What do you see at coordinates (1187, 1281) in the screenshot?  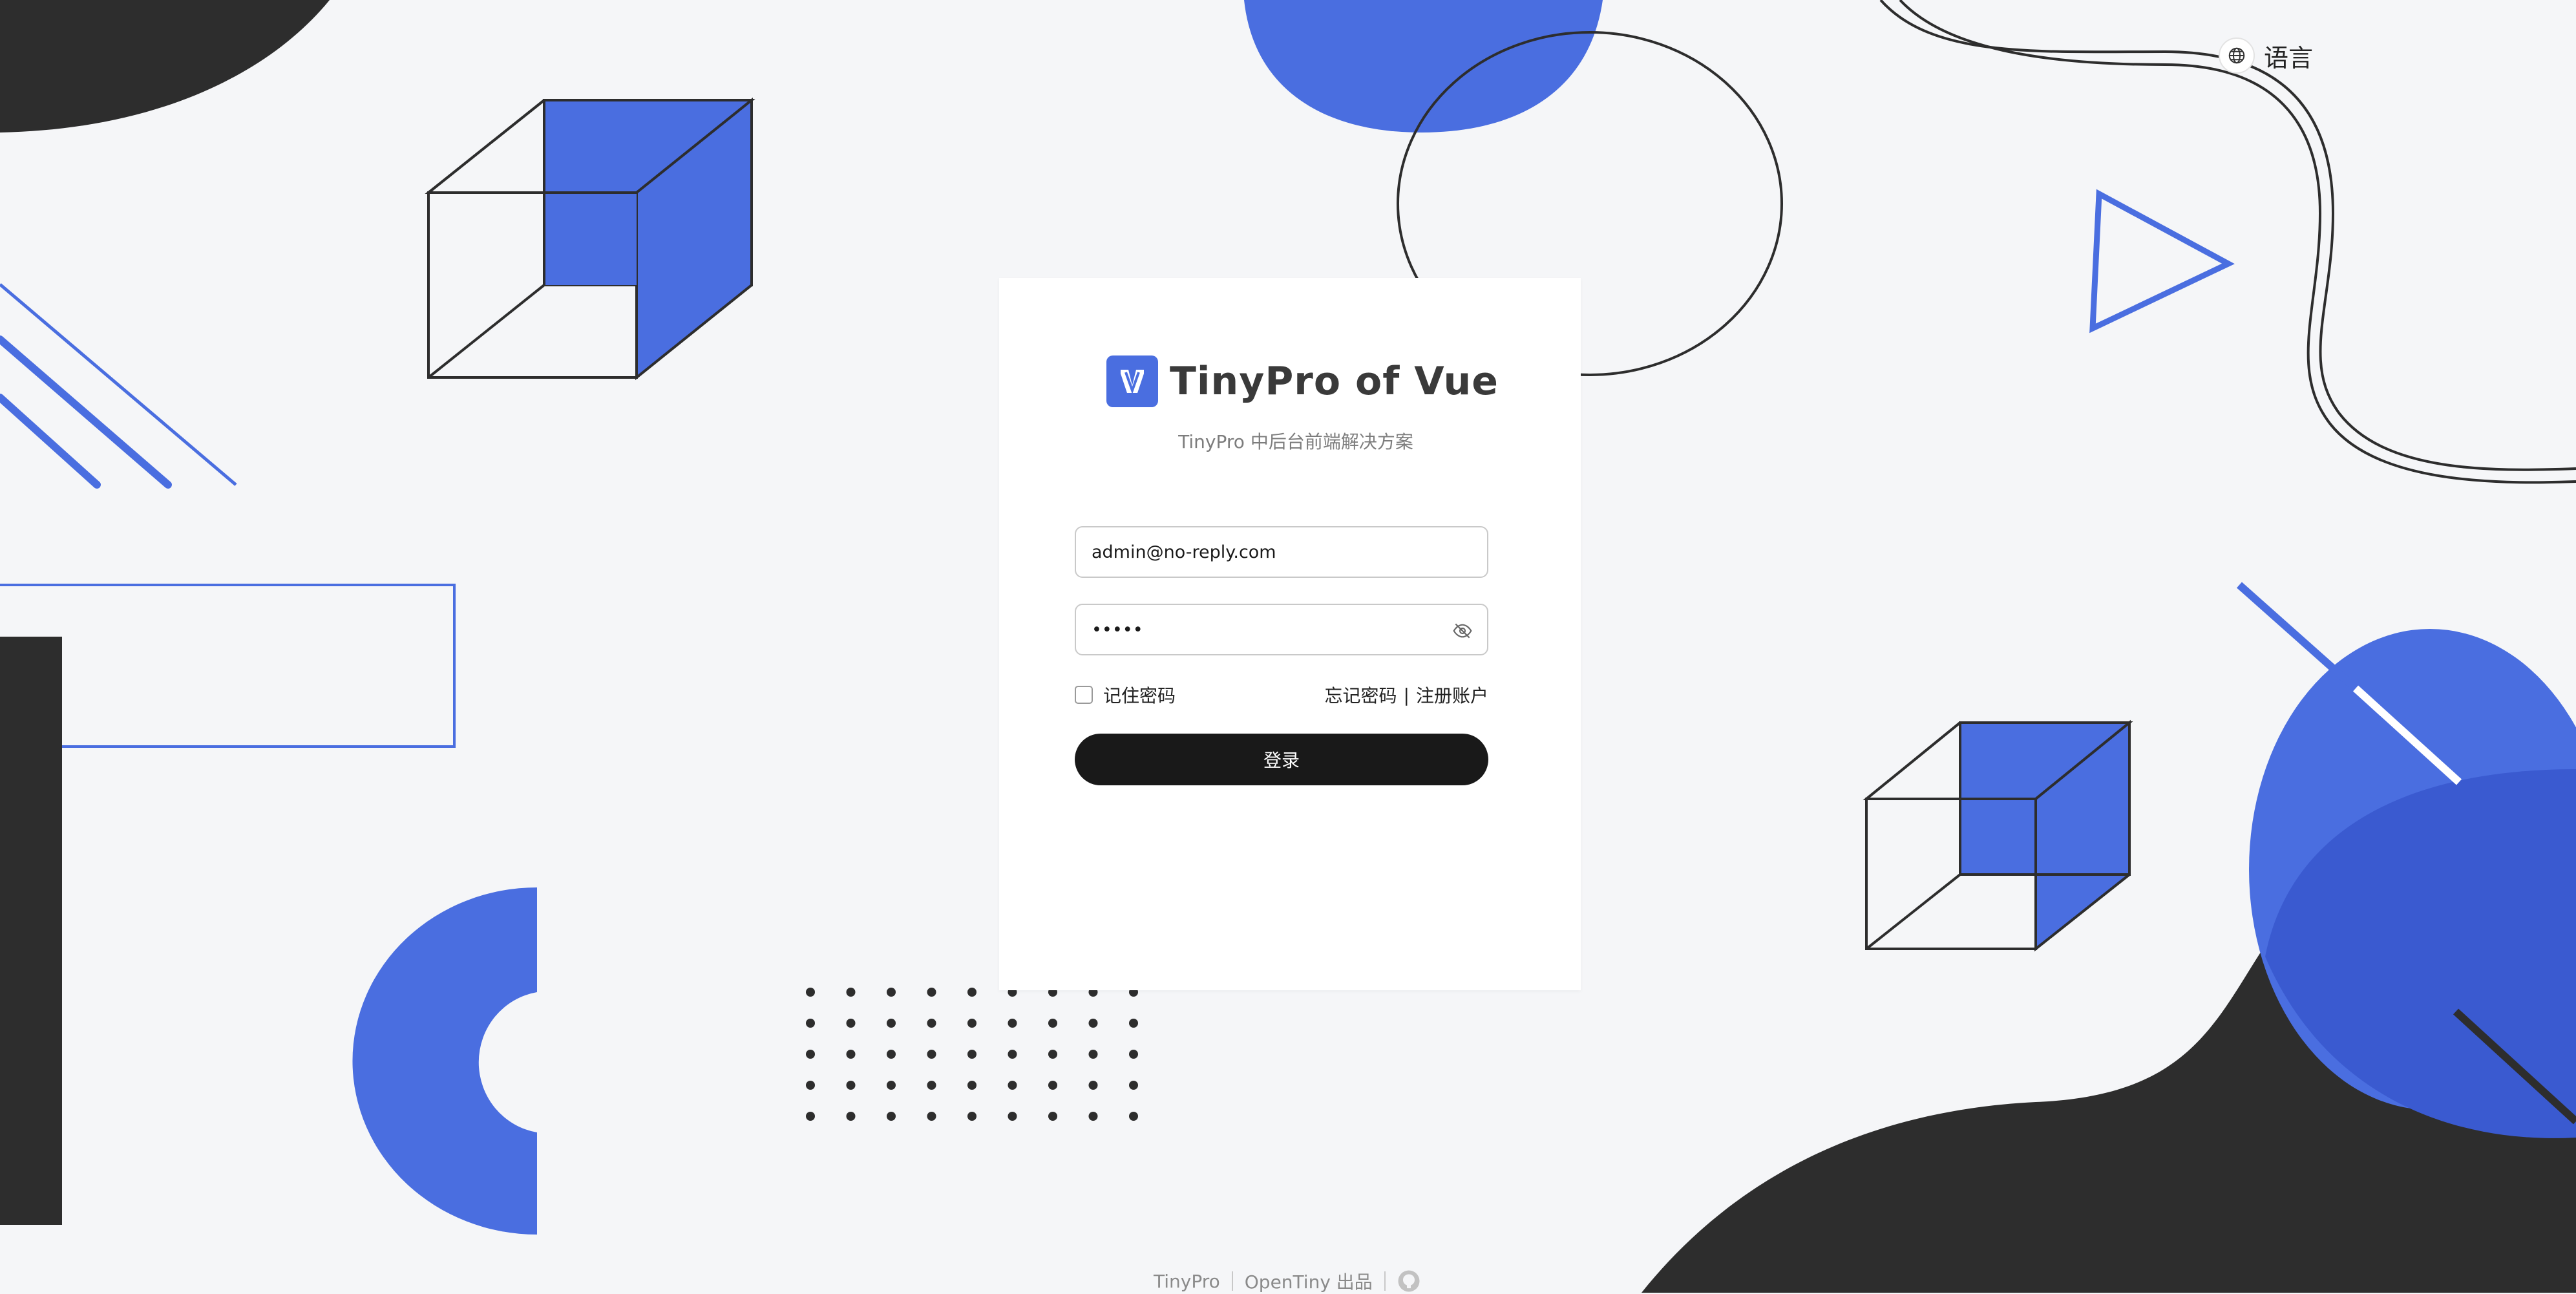 I see `footer-product: TinyPro` at bounding box center [1187, 1281].